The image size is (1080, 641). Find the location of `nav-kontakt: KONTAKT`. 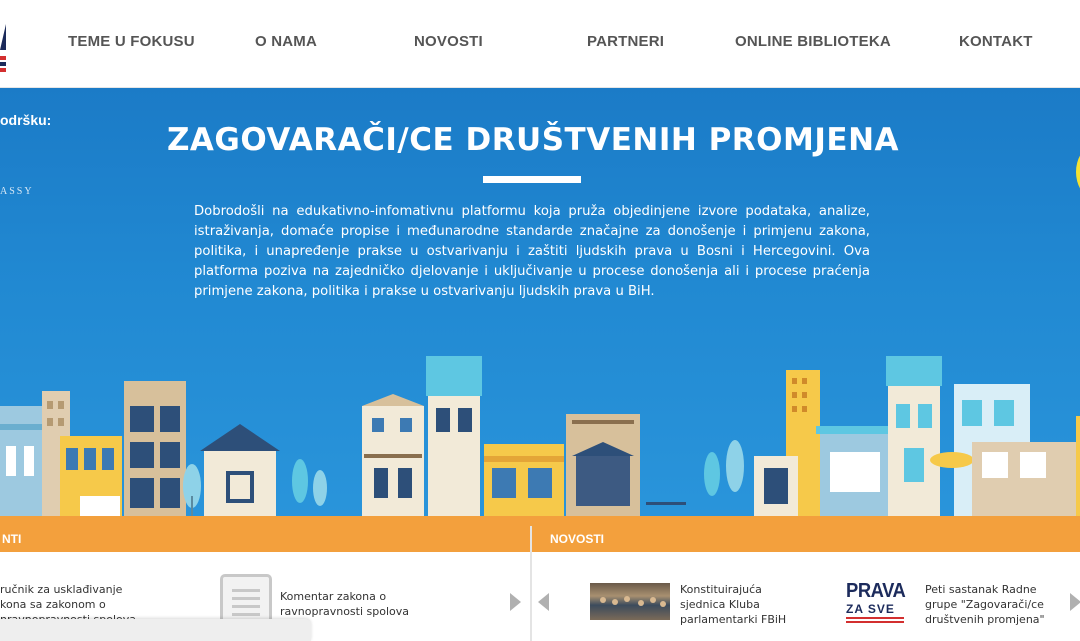

nav-kontakt: KONTAKT is located at coordinates (996, 41).